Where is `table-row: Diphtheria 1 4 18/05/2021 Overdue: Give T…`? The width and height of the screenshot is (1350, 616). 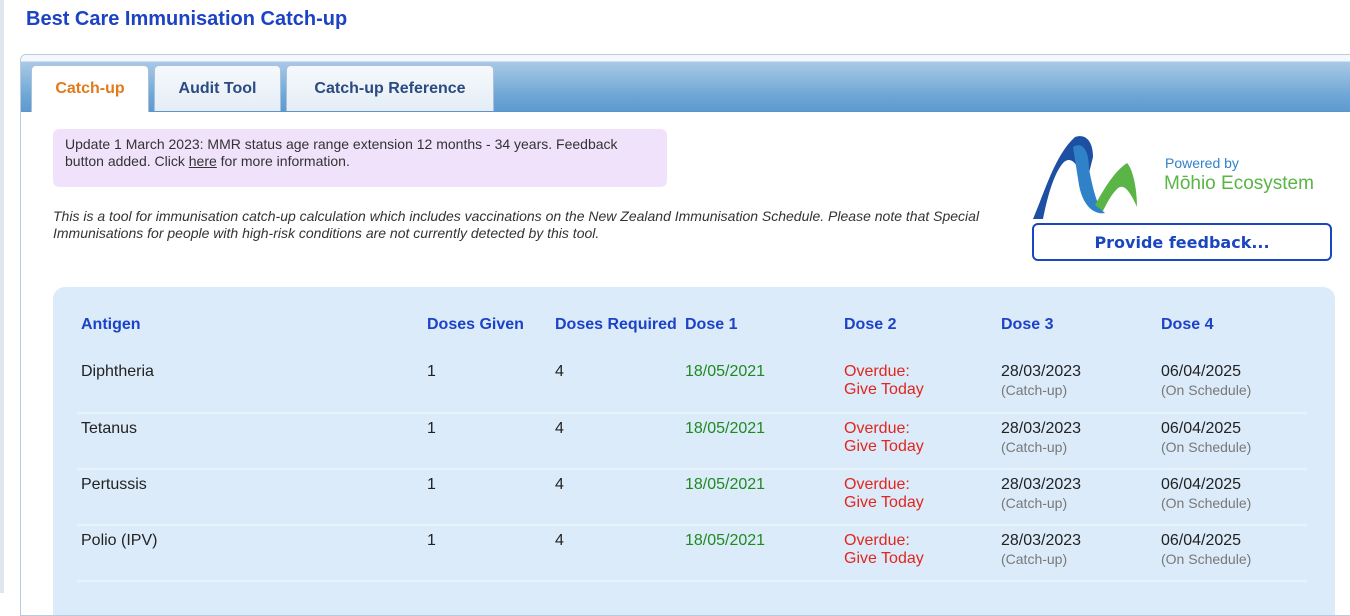 table-row: Diphtheria 1 4 18/05/2021 Overdue: Give T… is located at coordinates (692, 385).